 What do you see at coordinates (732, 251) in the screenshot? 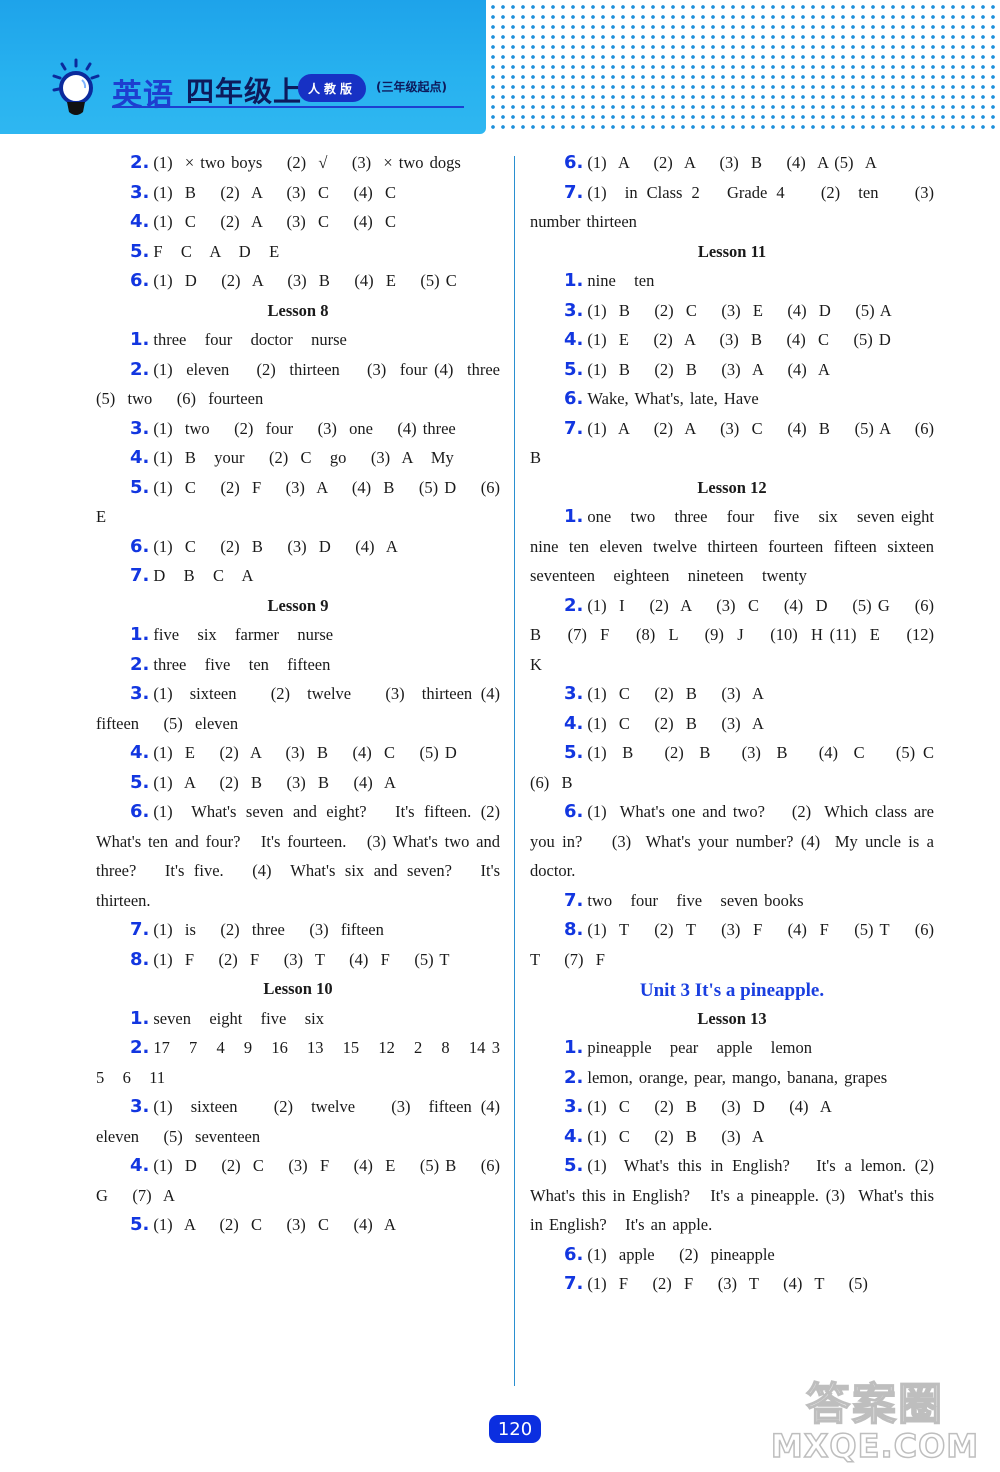
I see `lesson-heading: Lesson 11` at bounding box center [732, 251].